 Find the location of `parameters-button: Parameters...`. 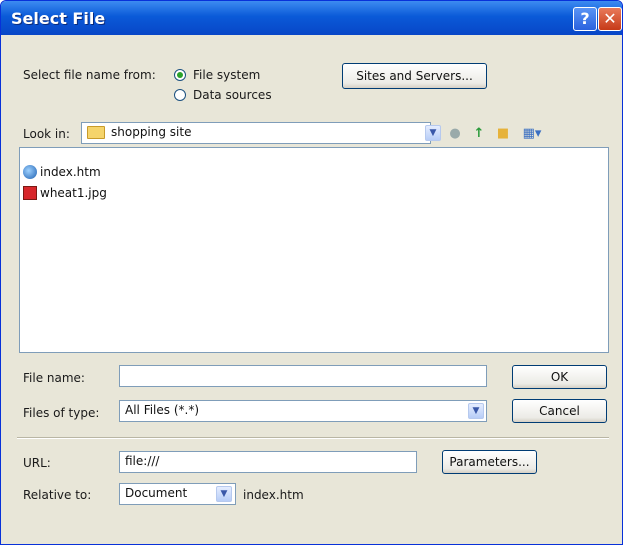

parameters-button: Parameters... is located at coordinates (489, 462).